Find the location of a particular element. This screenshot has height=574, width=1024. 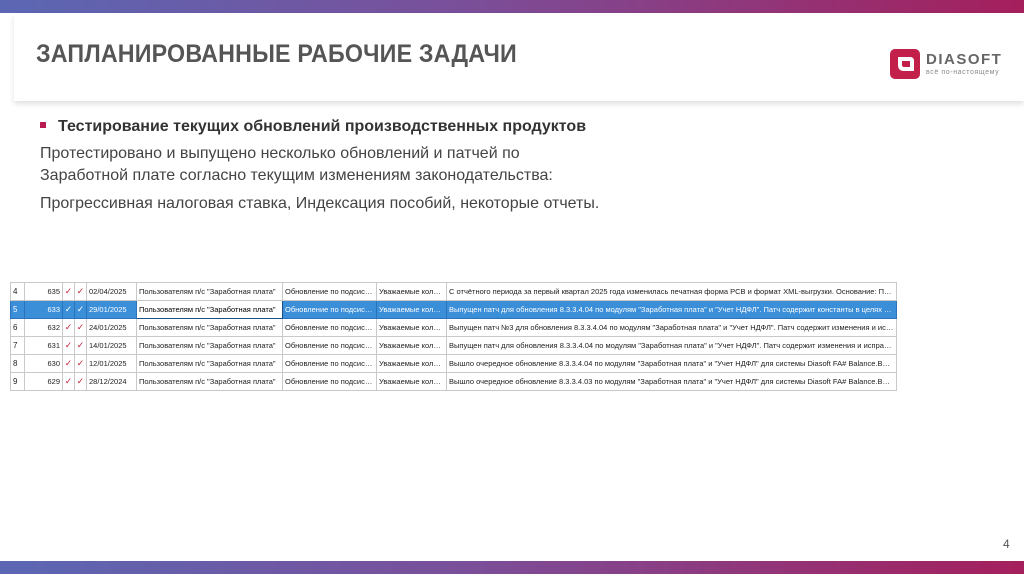

diasoft-logo-icon is located at coordinates (905, 64).